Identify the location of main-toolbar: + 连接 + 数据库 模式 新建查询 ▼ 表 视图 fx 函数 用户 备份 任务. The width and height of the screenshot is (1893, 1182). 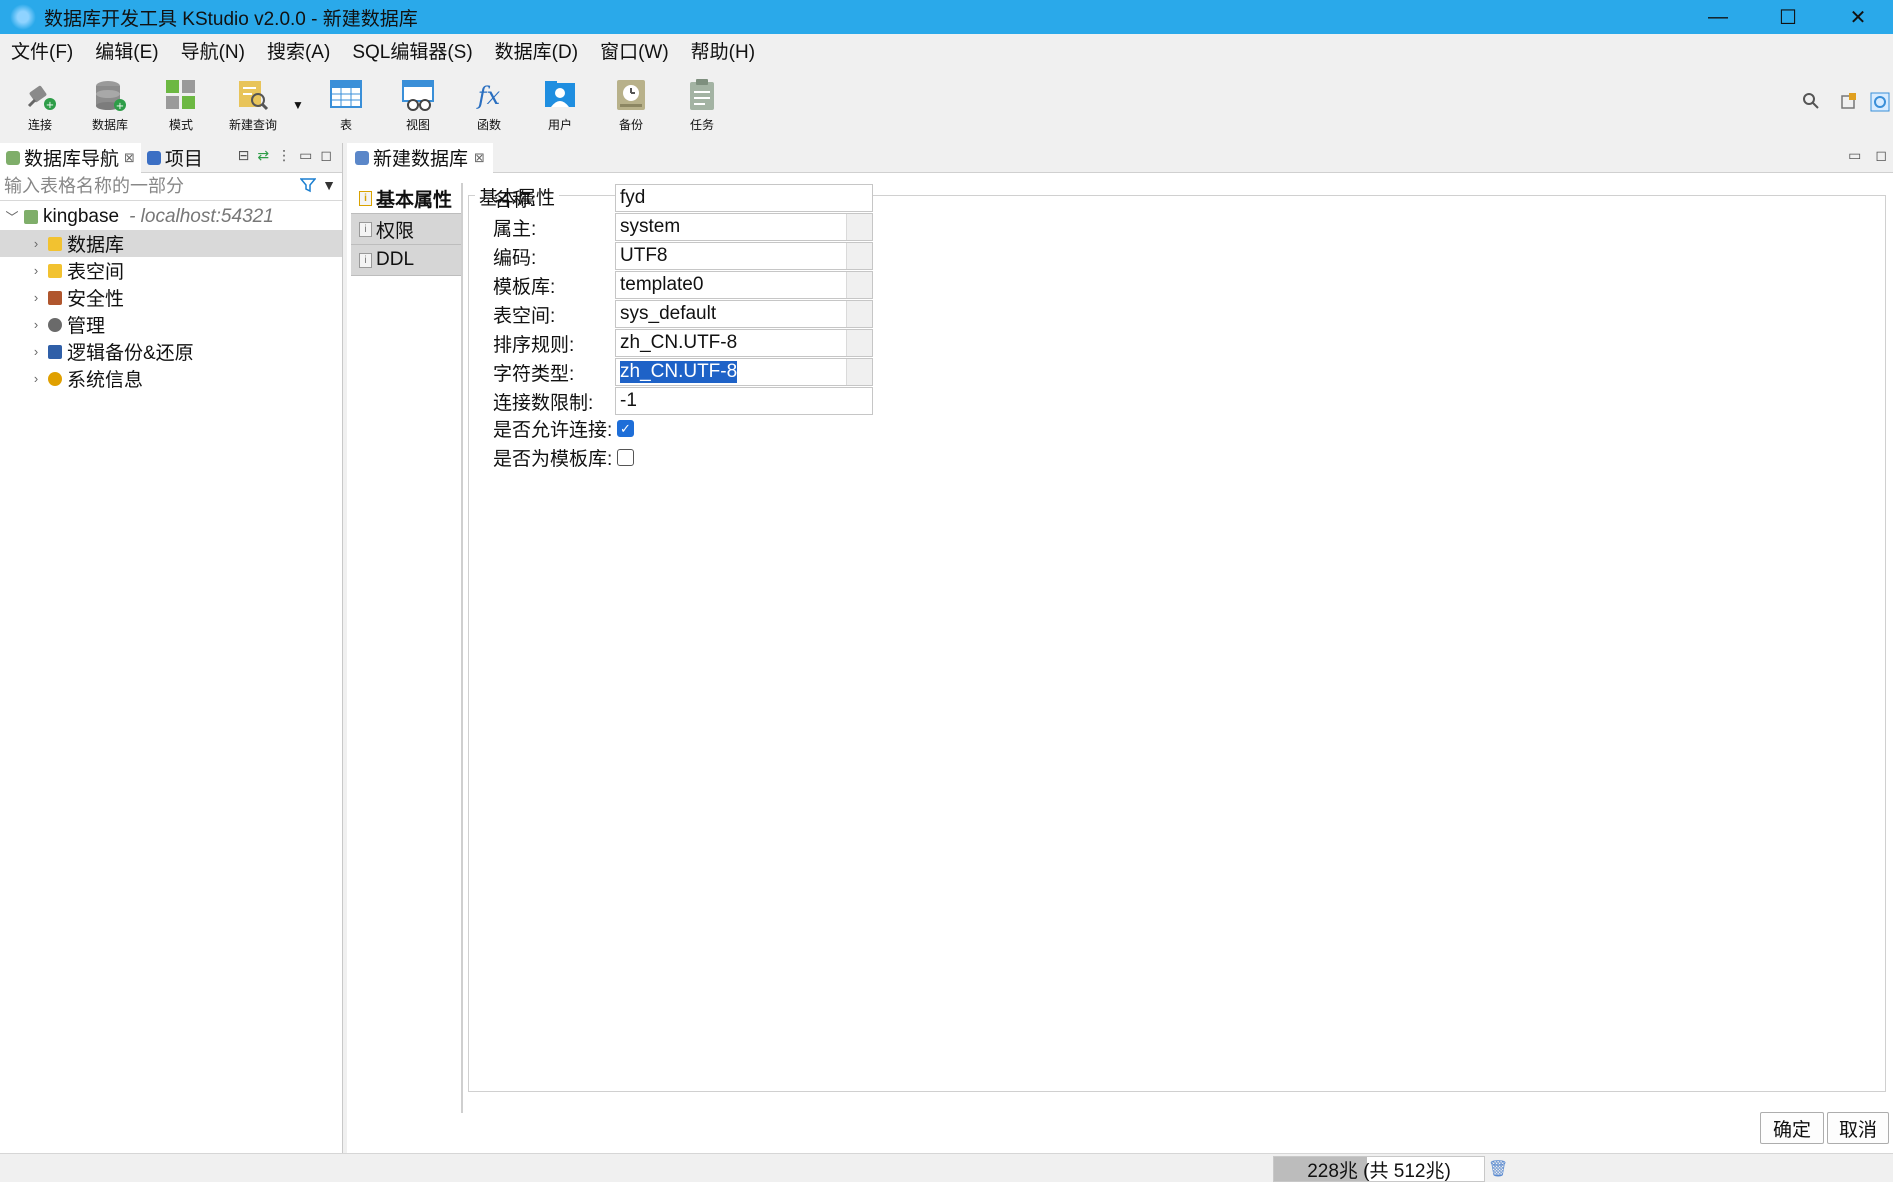
(946, 106).